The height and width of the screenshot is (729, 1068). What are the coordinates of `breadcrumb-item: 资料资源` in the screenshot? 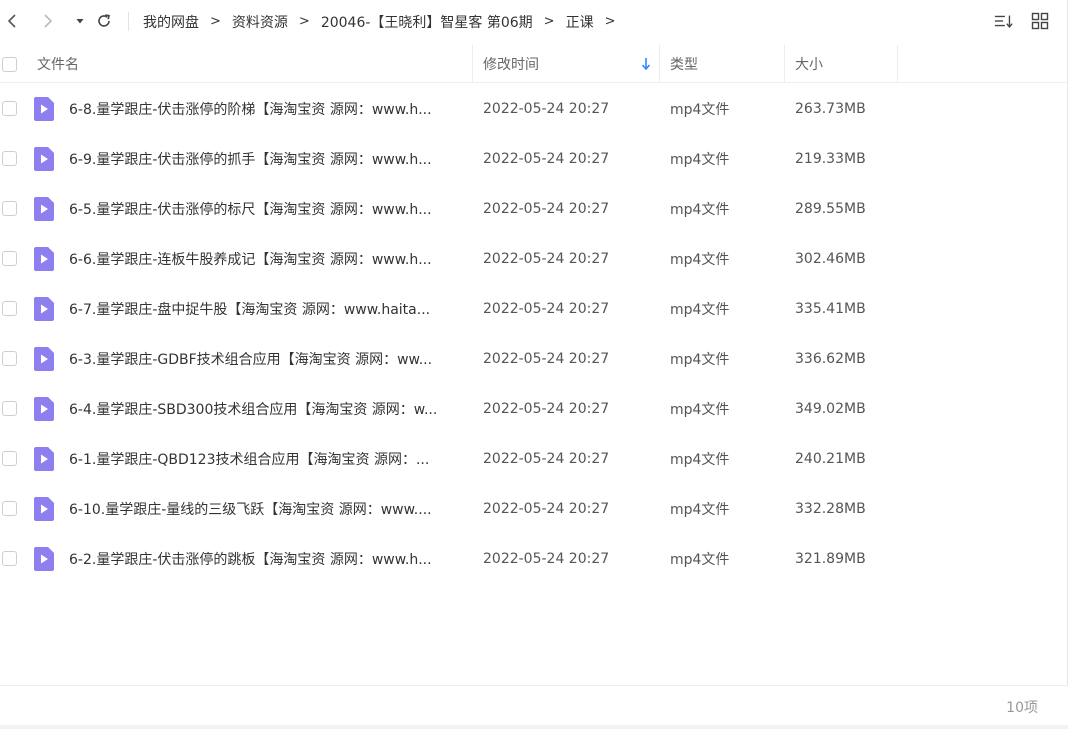 It's located at (260, 22).